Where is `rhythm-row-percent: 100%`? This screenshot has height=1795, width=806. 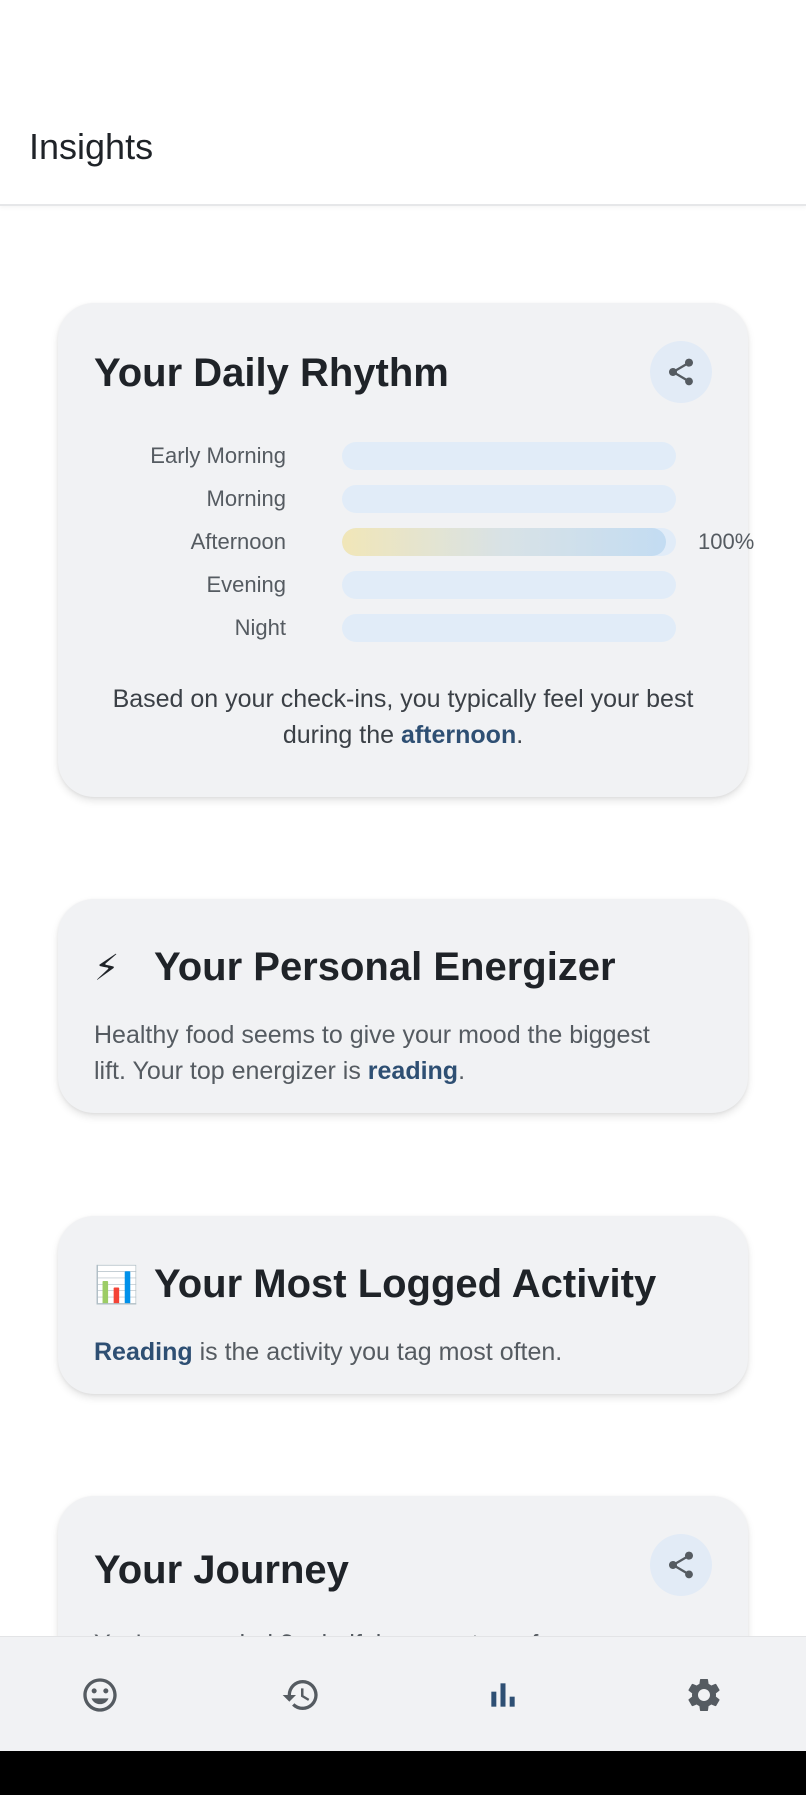
rhythm-row-percent: 100% is located at coordinates (726, 541).